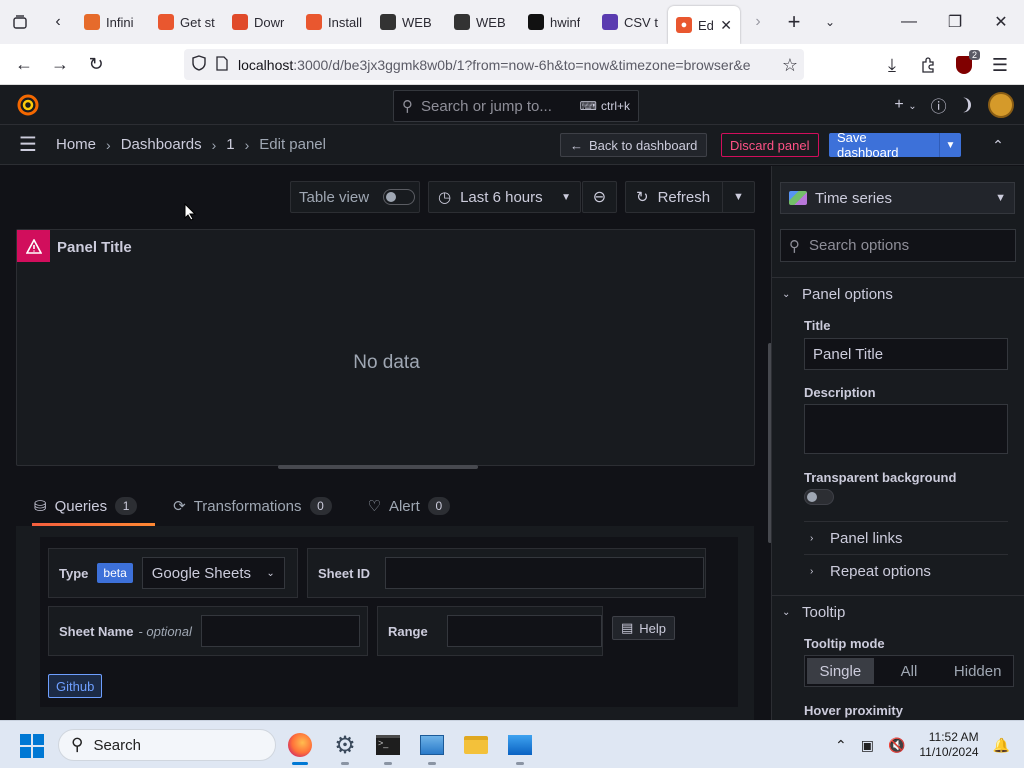 Image resolution: width=1024 pixels, height=768 pixels. What do you see at coordinates (504, 197) in the screenshot?
I see `time-range-picker: ◷ Last 6 hours ▼` at bounding box center [504, 197].